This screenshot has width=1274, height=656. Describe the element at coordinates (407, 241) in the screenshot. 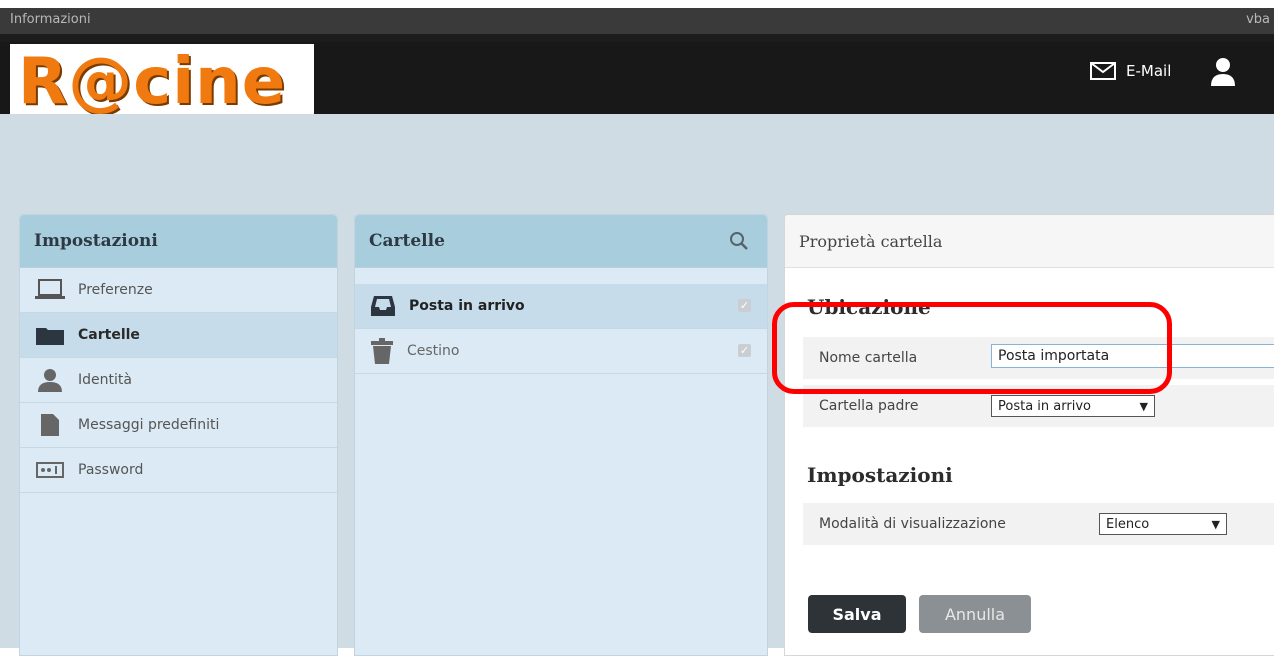

I see `folders-panel-title-text: Cartelle` at that location.